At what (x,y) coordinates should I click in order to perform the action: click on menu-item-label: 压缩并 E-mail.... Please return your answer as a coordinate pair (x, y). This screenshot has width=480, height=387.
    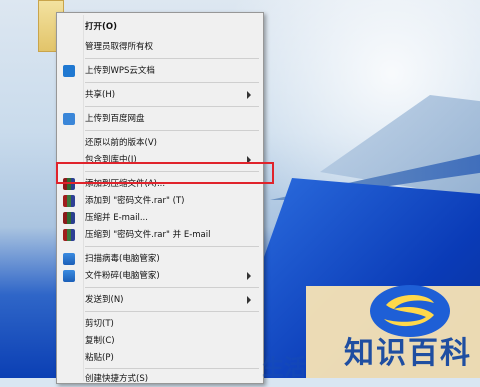
    Looking at the image, I should click on (116, 218).